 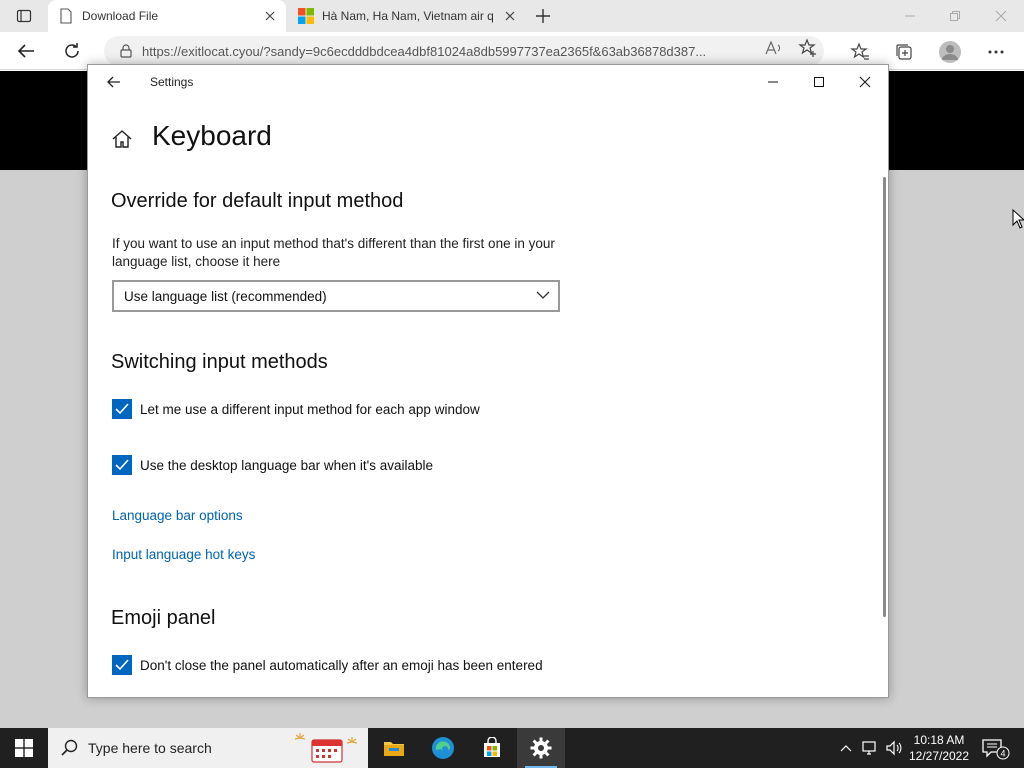 I want to click on profile-avatar-icon, so click(x=950, y=52).